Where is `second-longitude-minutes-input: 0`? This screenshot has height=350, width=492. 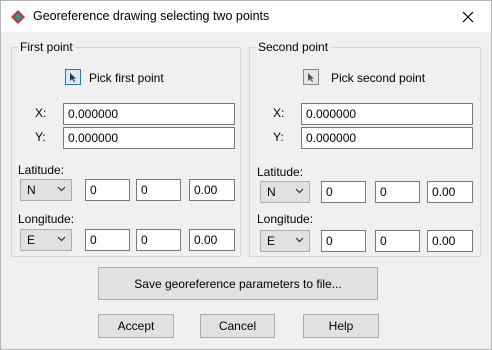
second-longitude-minutes-input: 0 is located at coordinates (397, 241).